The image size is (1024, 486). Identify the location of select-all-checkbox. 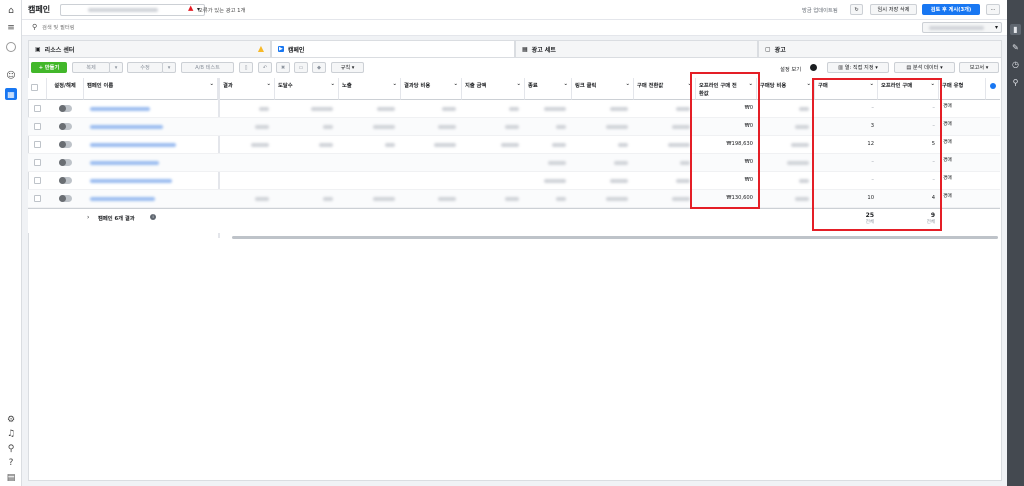
(34, 87).